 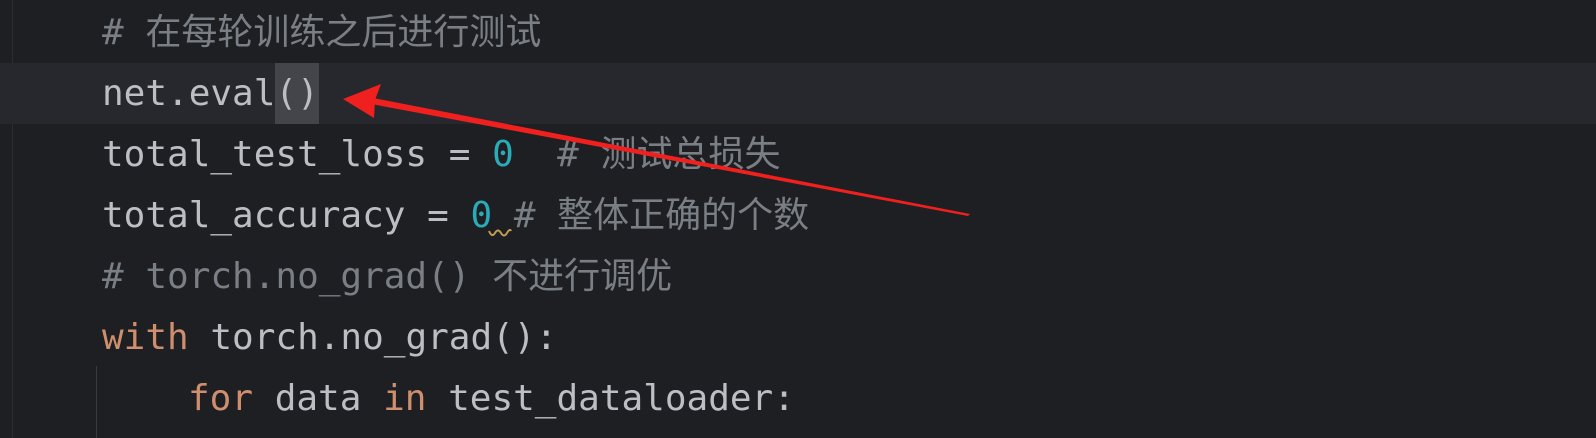 What do you see at coordinates (798, 337) in the screenshot?
I see `code-line-6: with torch.no_grad():` at bounding box center [798, 337].